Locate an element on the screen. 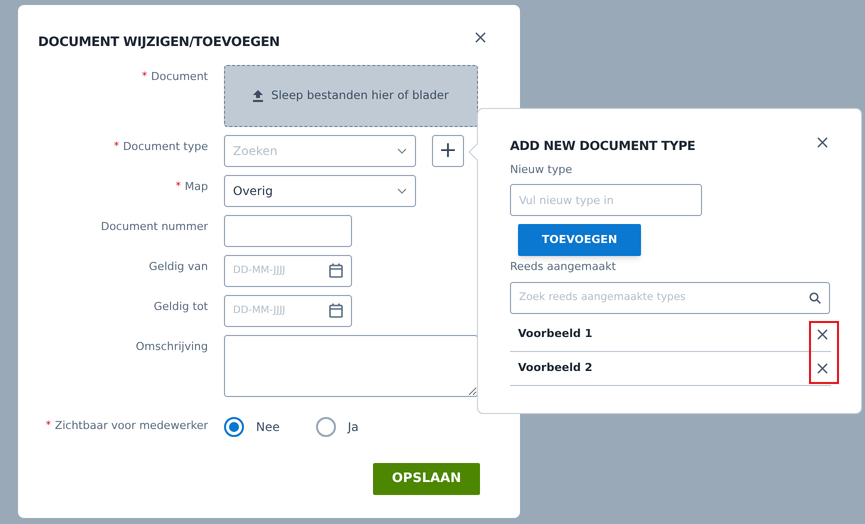 This screenshot has height=524, width=865. field-label: Zichtbaar voor medewerker is located at coordinates (131, 426).